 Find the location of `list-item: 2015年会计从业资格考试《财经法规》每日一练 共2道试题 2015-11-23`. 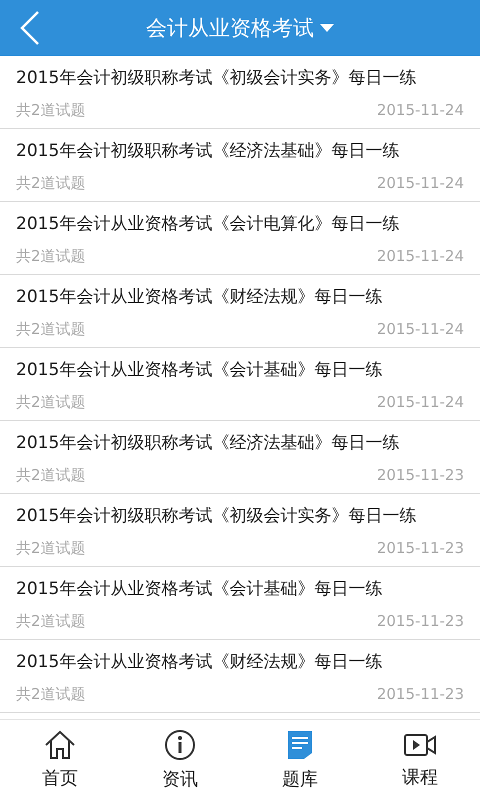

list-item: 2015年会计从业资格考试《财经法规》每日一练 共2道试题 2015-11-23 is located at coordinates (240, 676).